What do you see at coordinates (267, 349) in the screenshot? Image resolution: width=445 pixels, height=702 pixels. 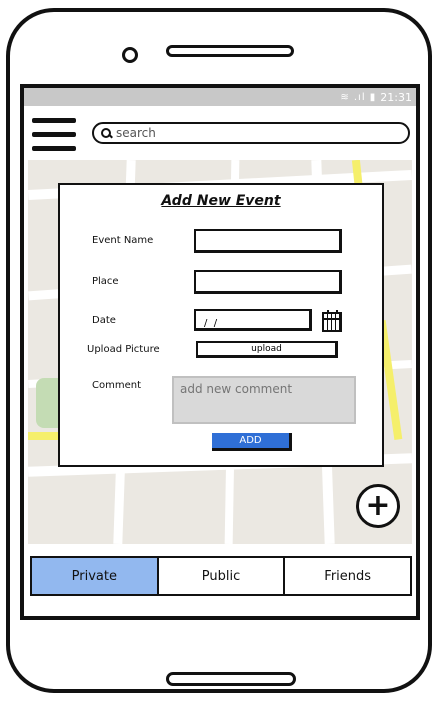 I see `upload-button: upload` at bounding box center [267, 349].